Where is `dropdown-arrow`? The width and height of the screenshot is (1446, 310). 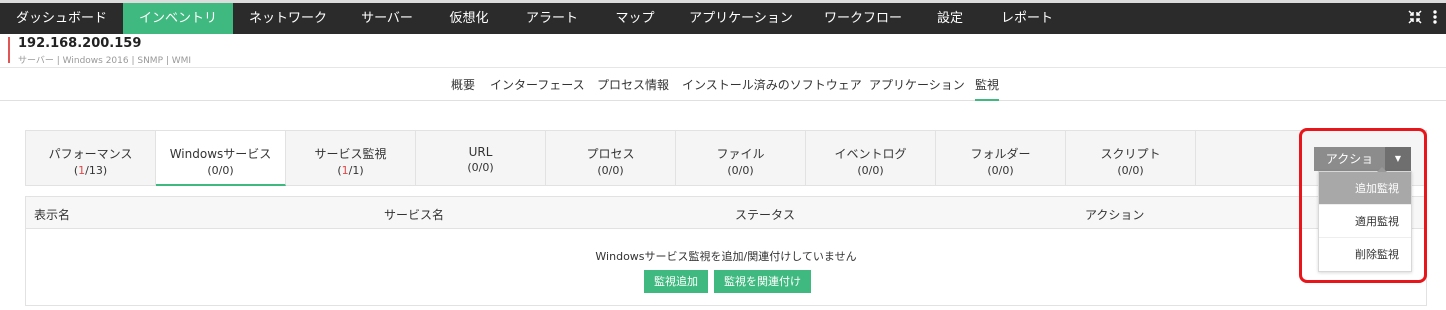 dropdown-arrow is located at coordinates (1382, 169).